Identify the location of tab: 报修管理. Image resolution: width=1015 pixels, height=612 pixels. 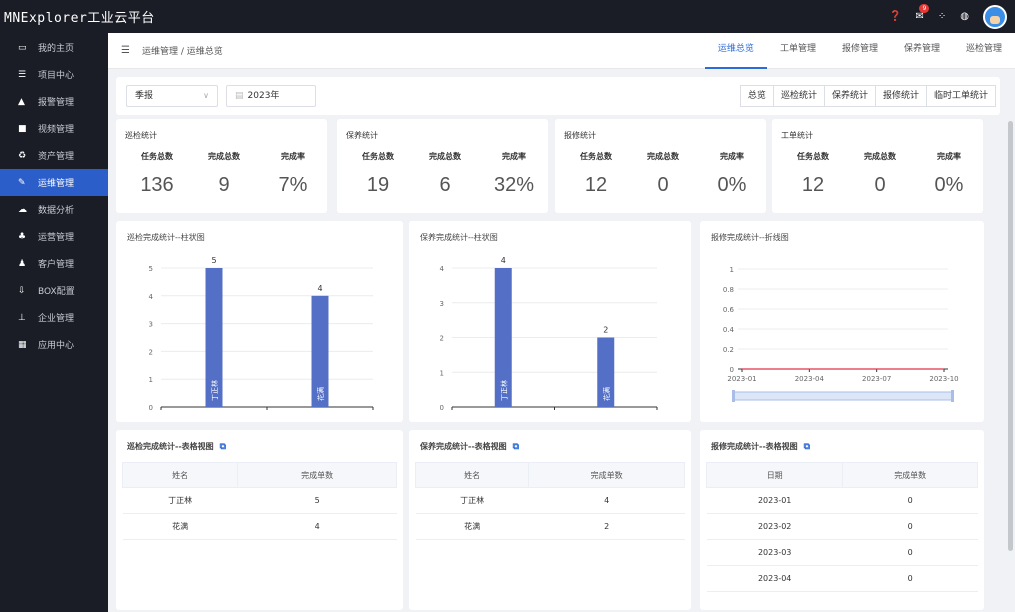
(860, 51).